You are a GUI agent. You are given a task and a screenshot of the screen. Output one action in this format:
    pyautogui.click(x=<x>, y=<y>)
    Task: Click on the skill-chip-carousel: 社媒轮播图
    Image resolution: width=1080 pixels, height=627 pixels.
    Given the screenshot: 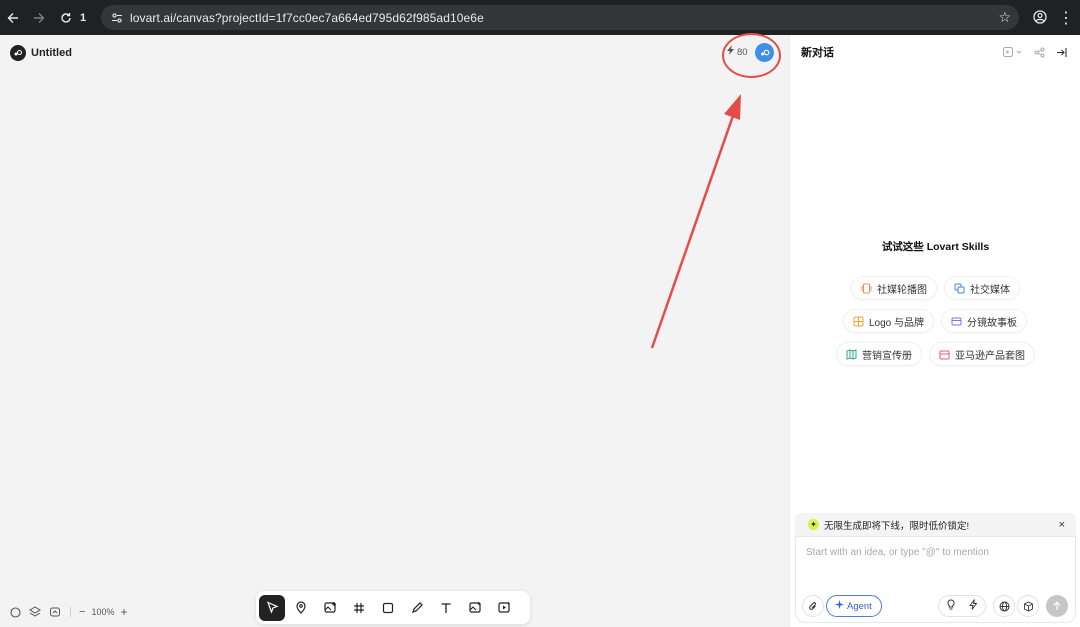 What is the action you would take?
    pyautogui.click(x=894, y=288)
    